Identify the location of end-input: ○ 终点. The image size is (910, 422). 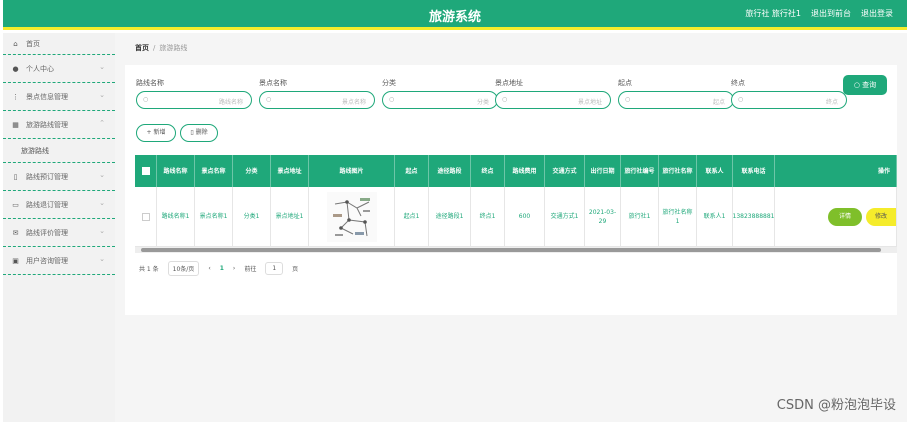
(789, 100).